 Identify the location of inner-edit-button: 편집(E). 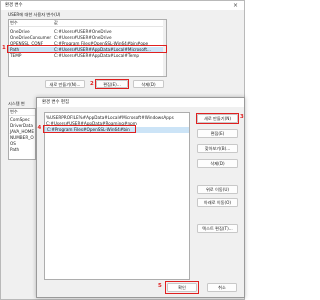
(217, 133).